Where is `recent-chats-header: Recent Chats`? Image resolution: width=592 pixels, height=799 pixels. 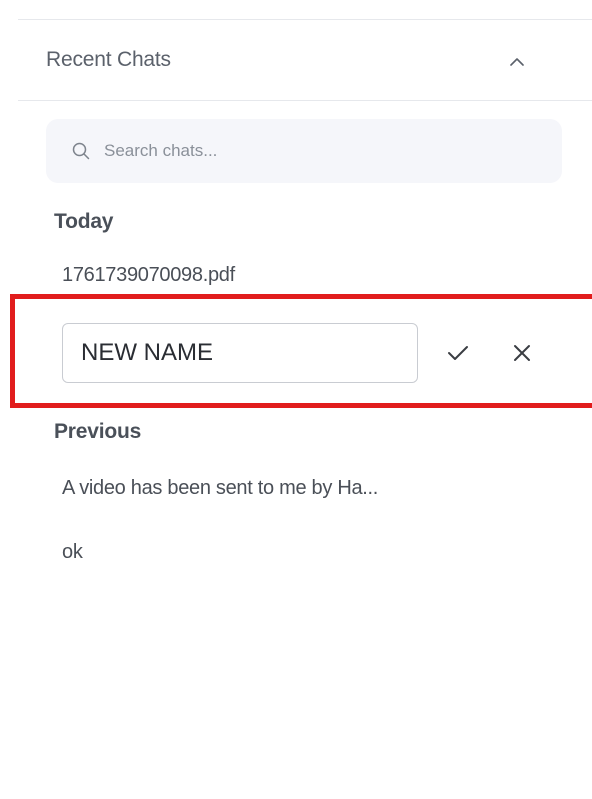
recent-chats-header: Recent Chats is located at coordinates (305, 60).